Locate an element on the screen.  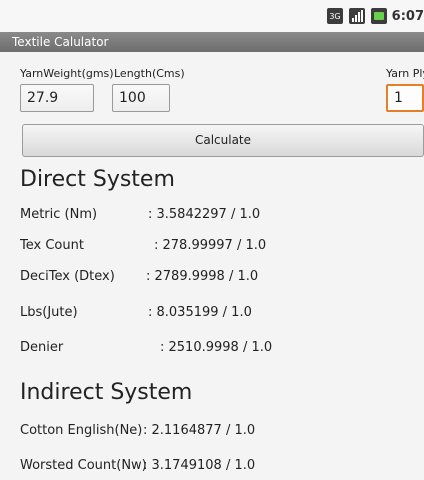
metric-nm-value: : 3.5842297 / 1.0 is located at coordinates (204, 214).